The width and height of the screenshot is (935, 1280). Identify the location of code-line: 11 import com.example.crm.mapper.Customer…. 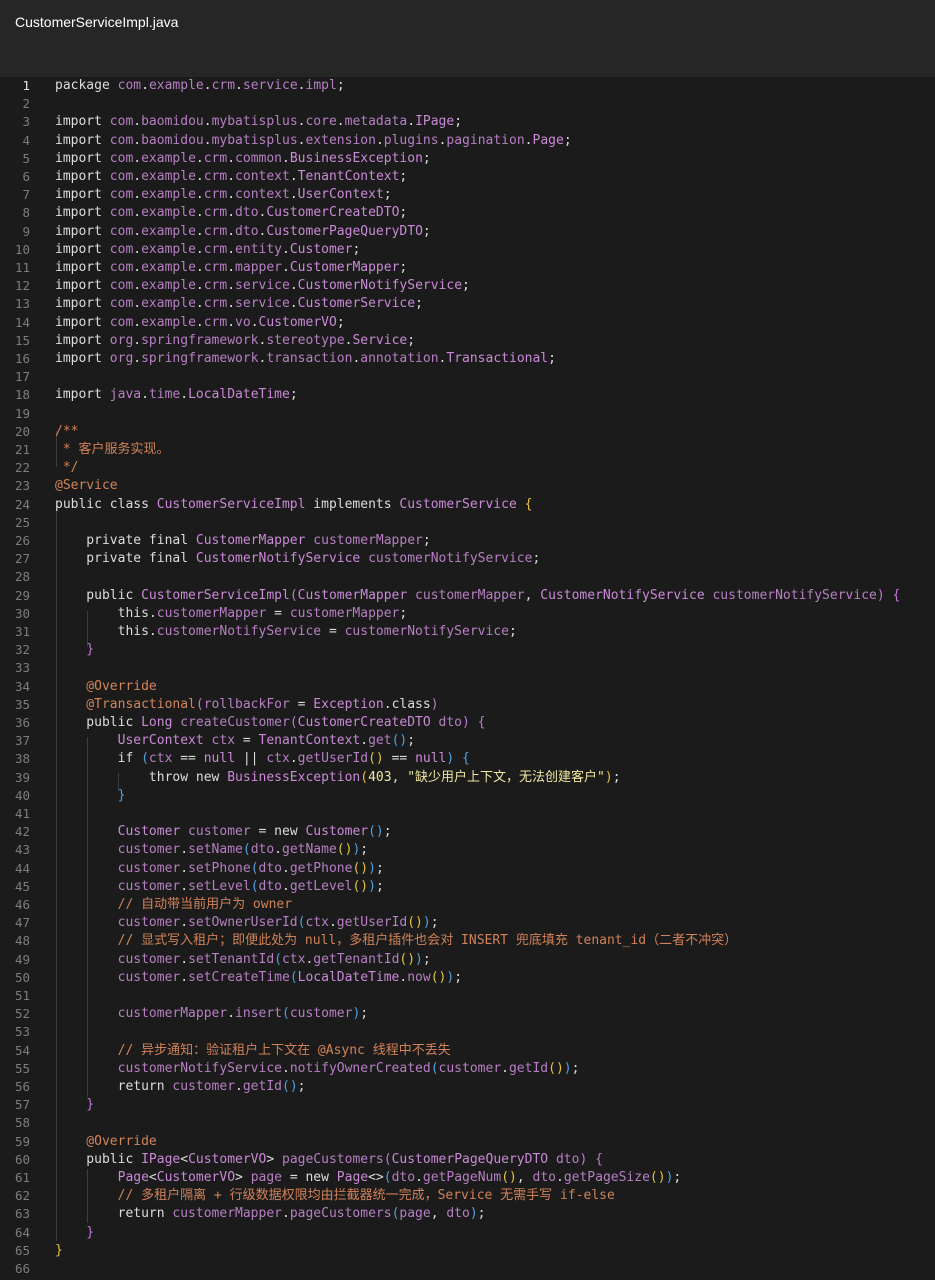
(467, 268).